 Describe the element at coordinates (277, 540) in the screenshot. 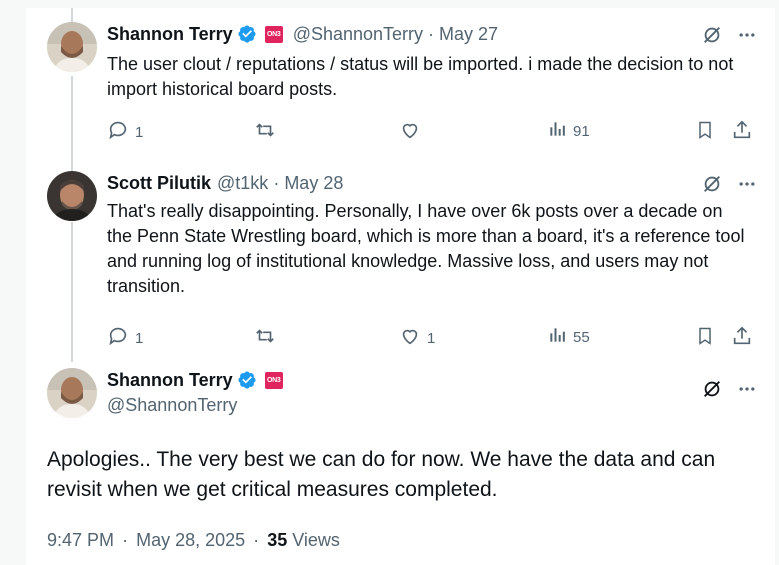

I see `views-count: 35` at that location.